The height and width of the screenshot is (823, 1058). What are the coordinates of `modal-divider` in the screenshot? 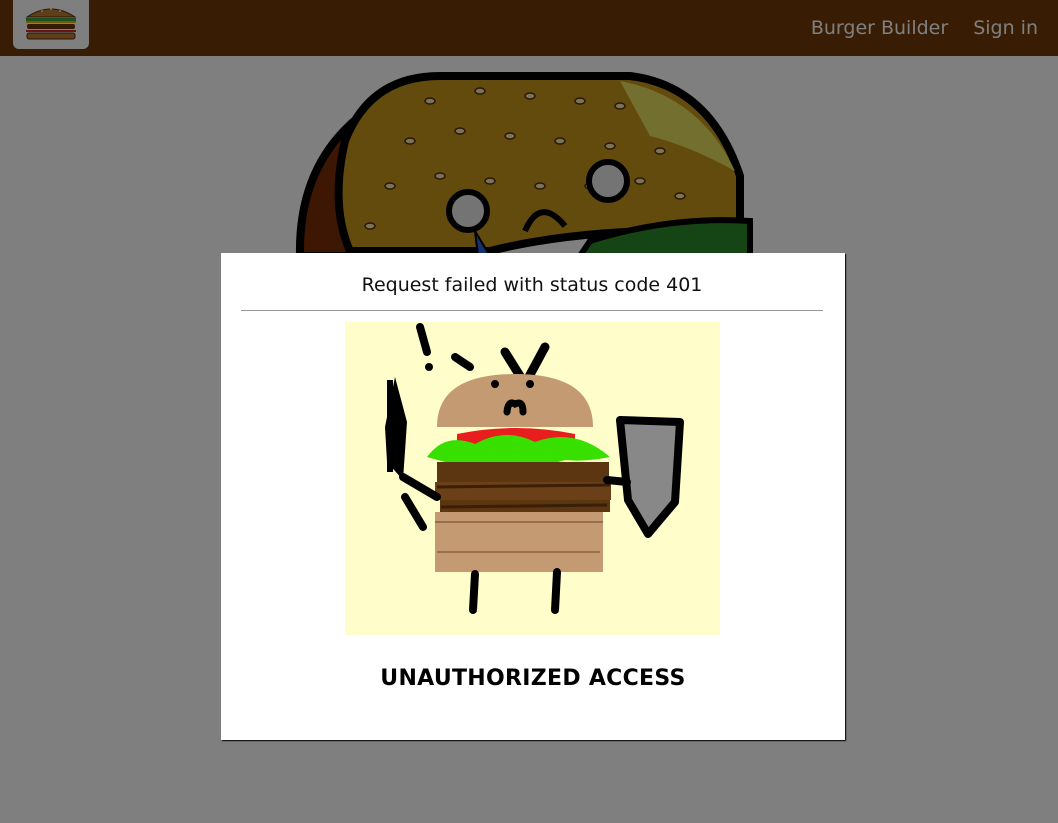 It's located at (532, 310).